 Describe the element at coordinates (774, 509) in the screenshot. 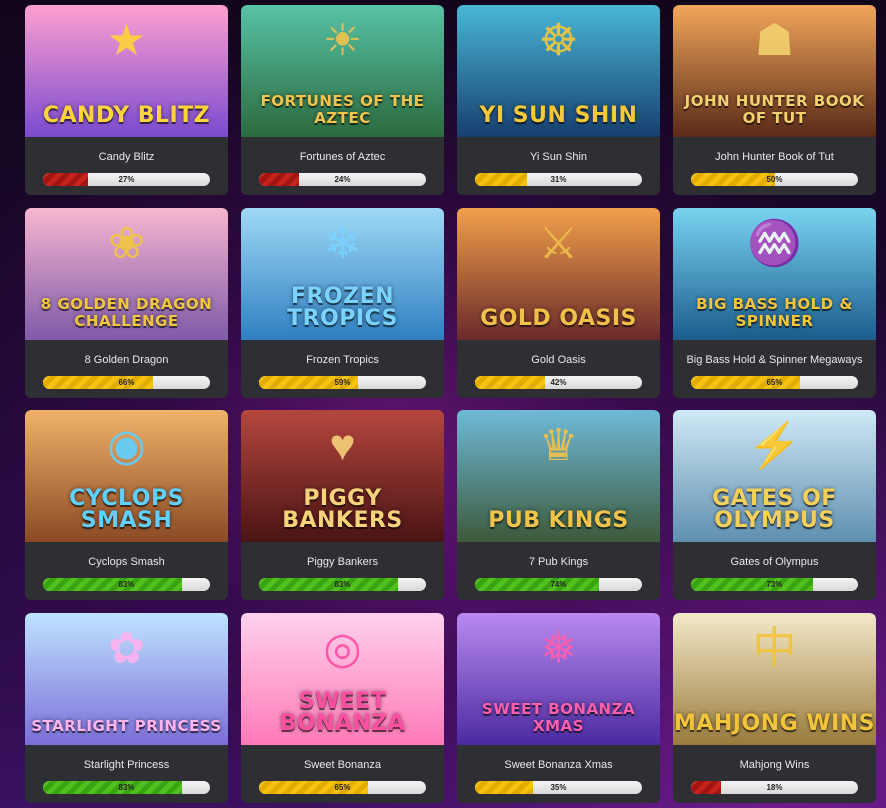

I see `game-logo: GATES OF OLYMPUS` at that location.